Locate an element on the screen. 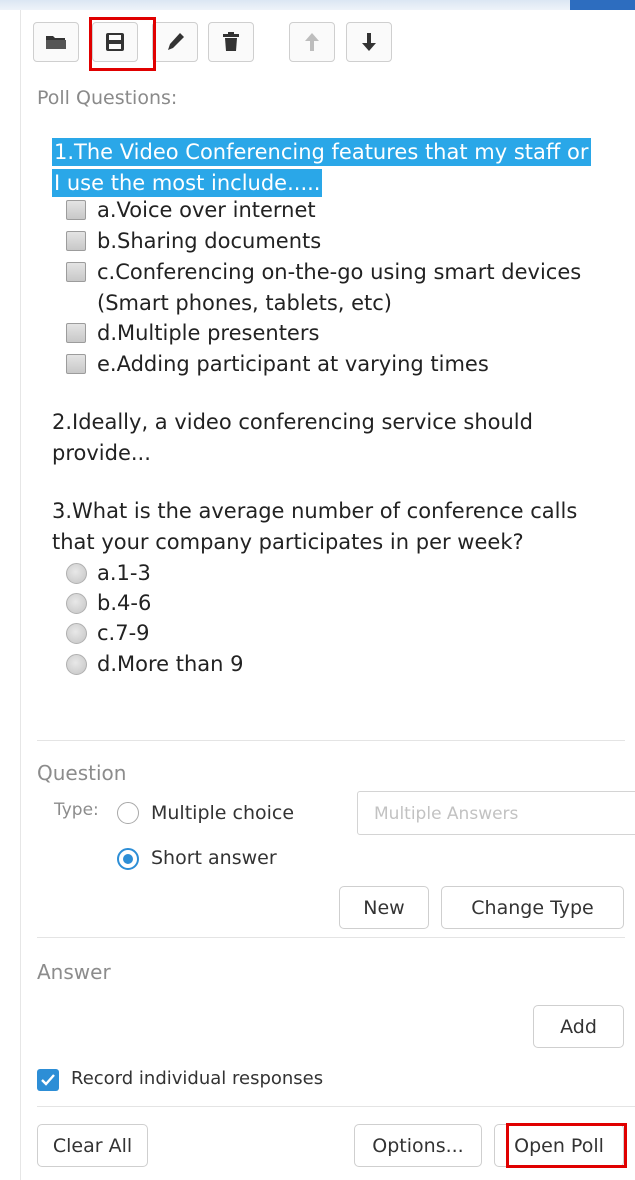 This screenshot has width=635, height=1180. question-section-label: Question is located at coordinates (82, 773).